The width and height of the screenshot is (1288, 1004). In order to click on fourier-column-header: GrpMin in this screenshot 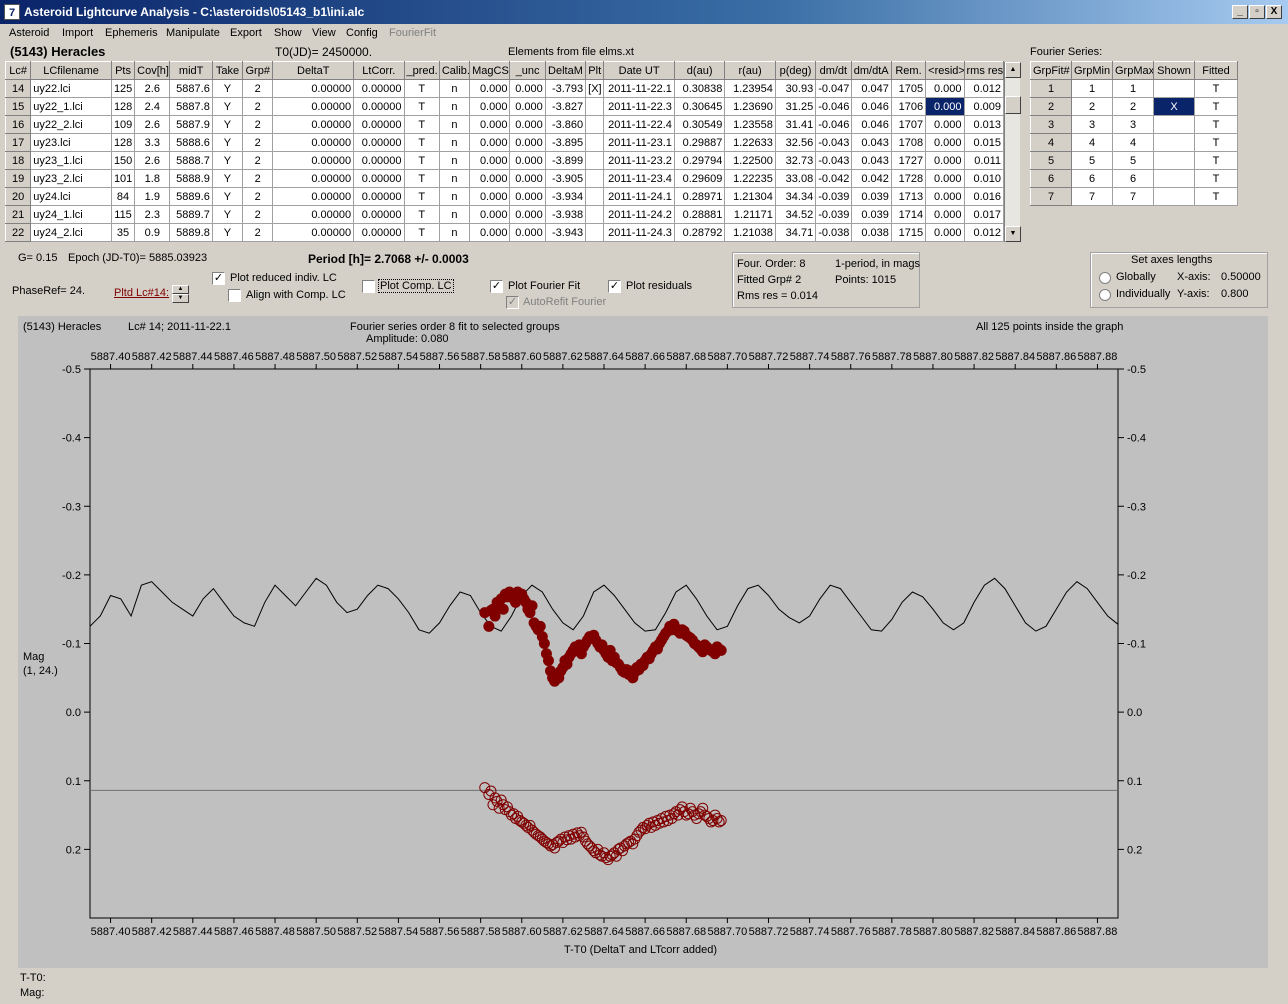, I will do `click(1092, 70)`.